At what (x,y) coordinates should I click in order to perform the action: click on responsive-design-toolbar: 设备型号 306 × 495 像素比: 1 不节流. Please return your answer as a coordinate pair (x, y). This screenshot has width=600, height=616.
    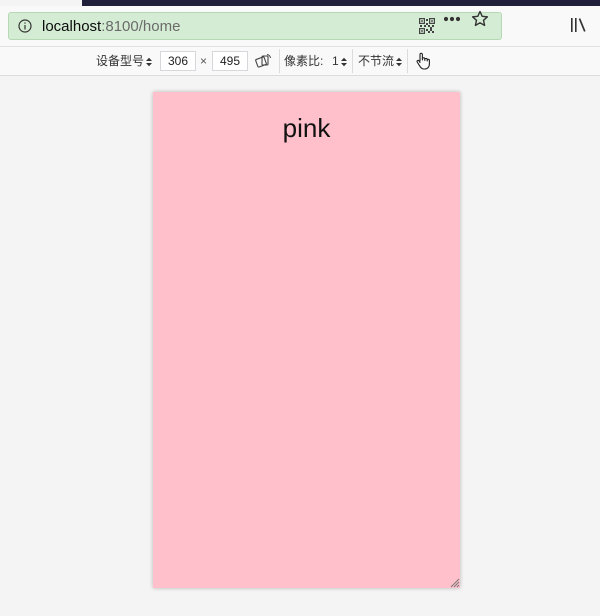
    Looking at the image, I should click on (300, 61).